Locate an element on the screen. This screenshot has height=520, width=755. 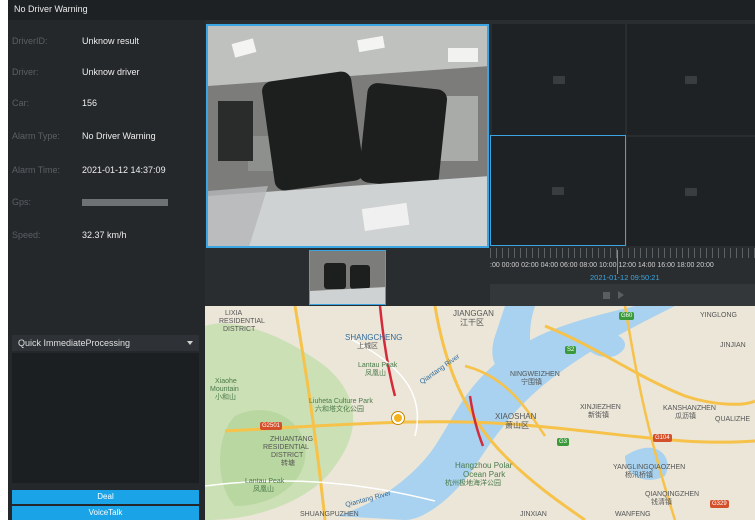
gps-value-redacted is located at coordinates (125, 202).